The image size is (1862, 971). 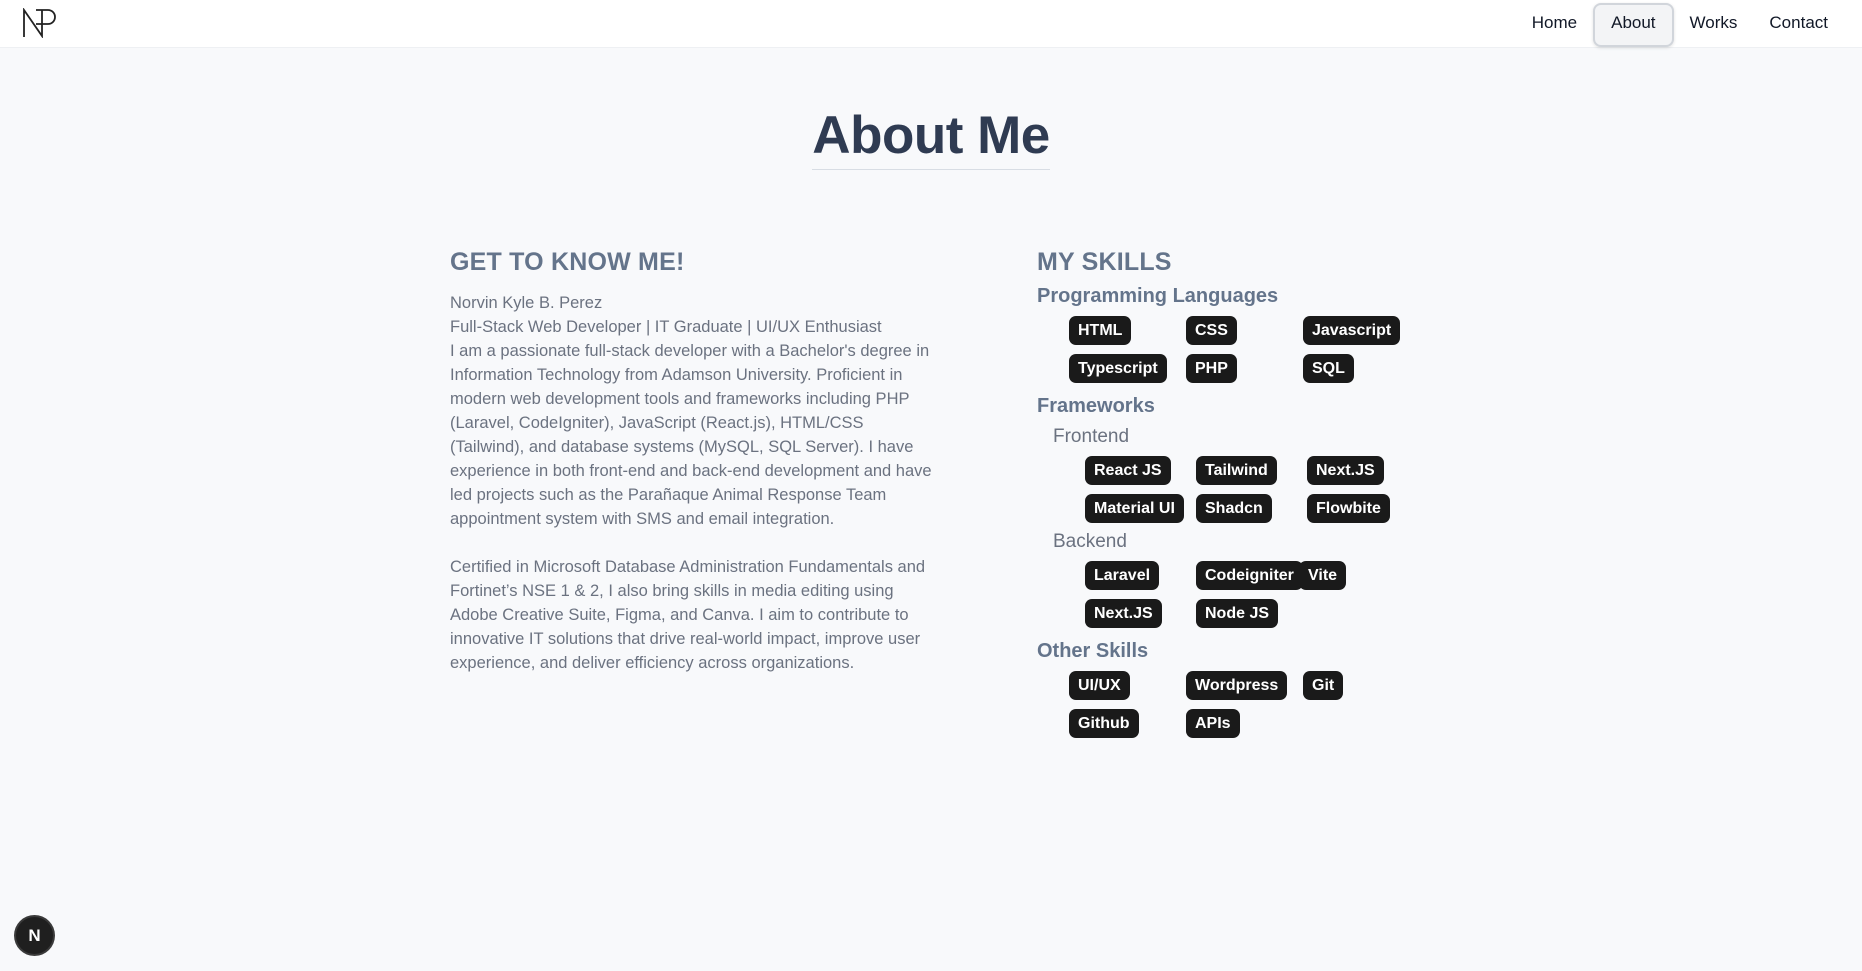 What do you see at coordinates (34, 935) in the screenshot?
I see `next-dev-badge-button: N` at bounding box center [34, 935].